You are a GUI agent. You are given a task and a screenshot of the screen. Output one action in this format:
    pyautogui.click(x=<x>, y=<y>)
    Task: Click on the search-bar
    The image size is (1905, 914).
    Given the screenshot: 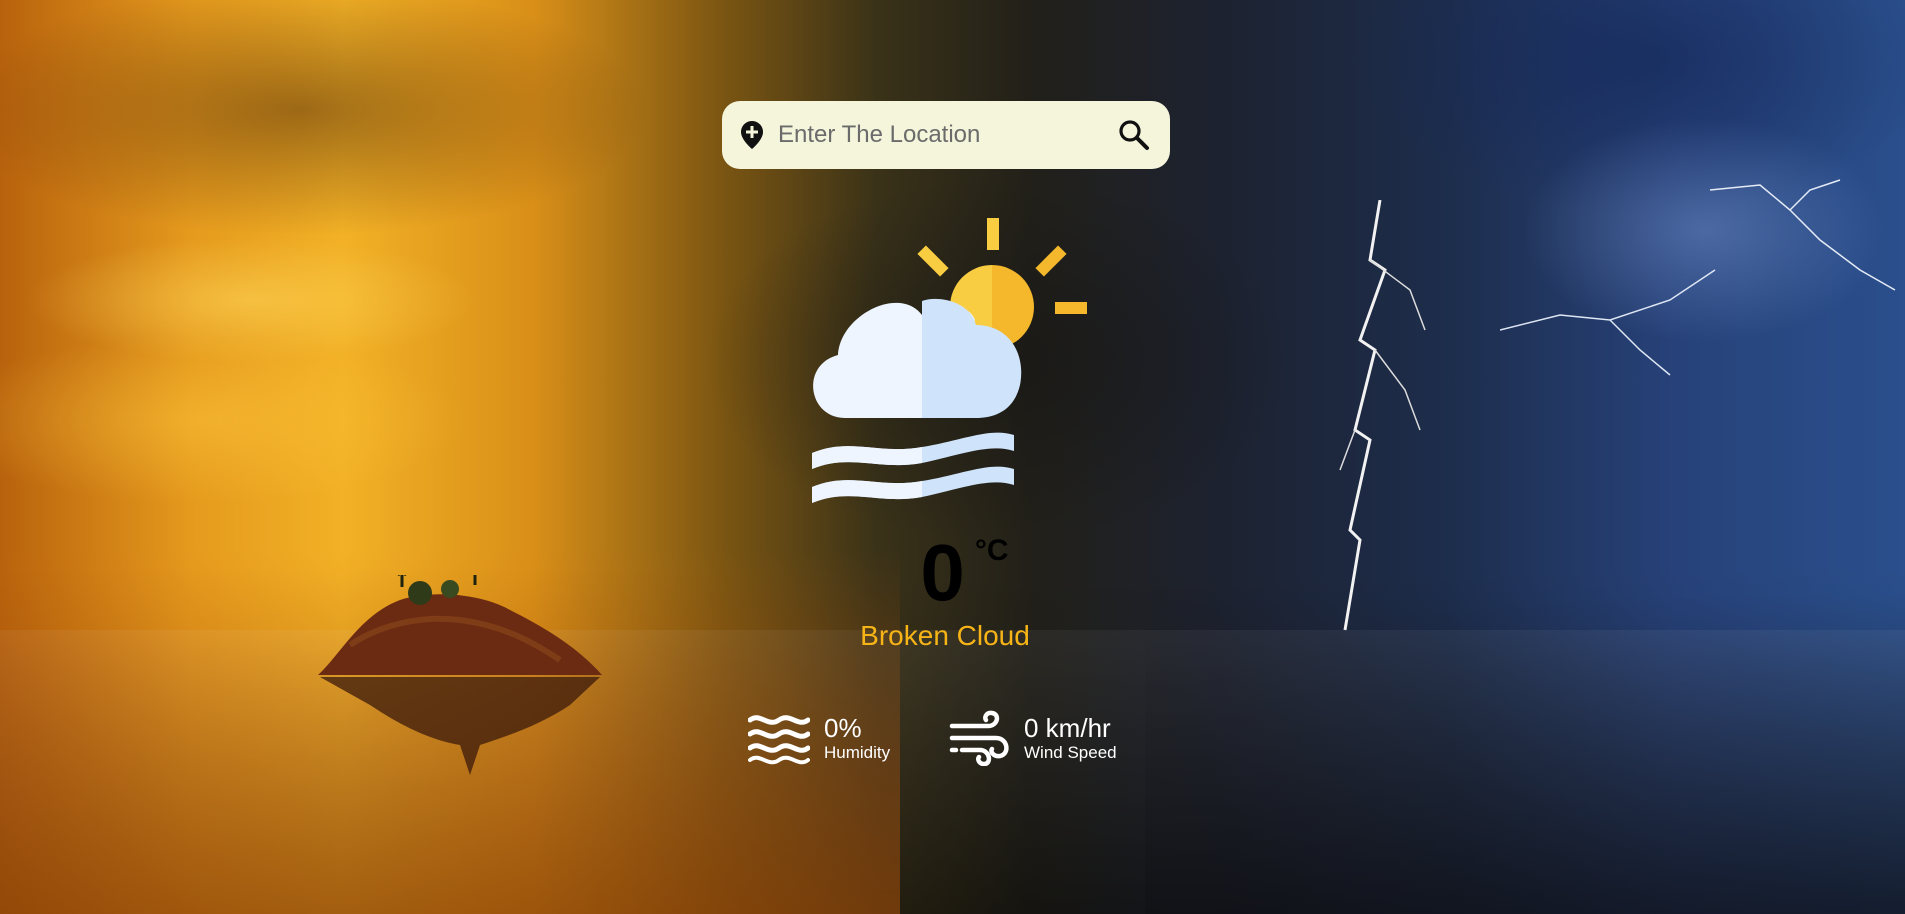 What is the action you would take?
    pyautogui.click(x=946, y=135)
    